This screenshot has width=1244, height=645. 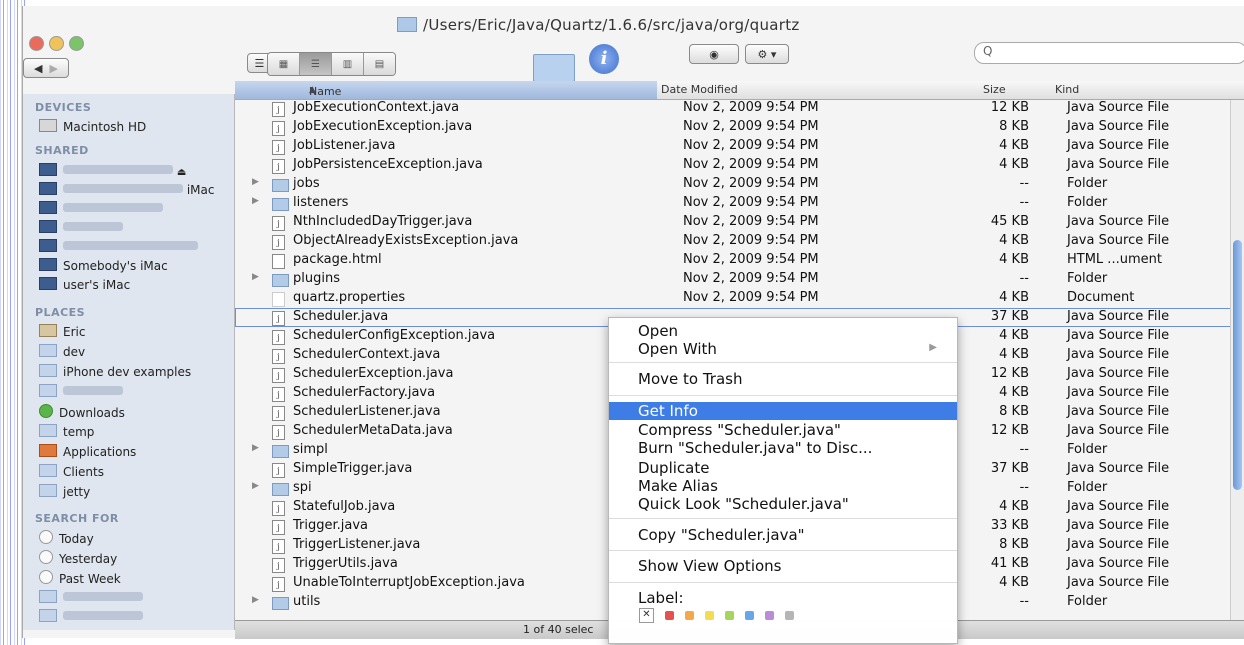 I want to click on sidebar-item-eric: Eric, so click(x=62, y=331).